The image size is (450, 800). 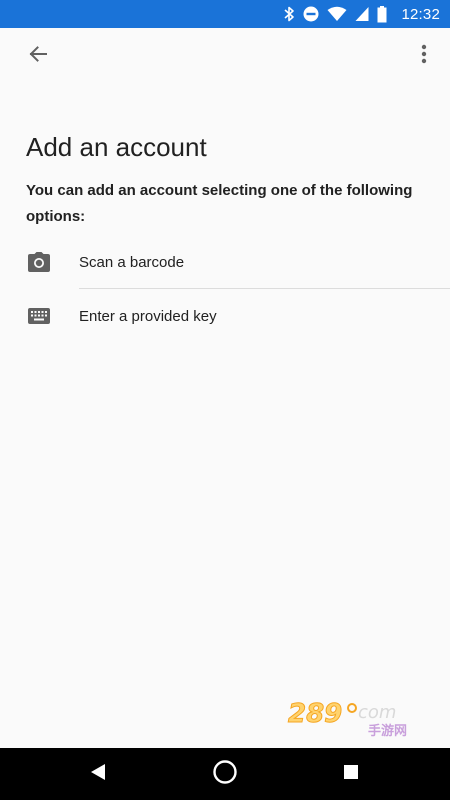 I want to click on nav-back-icon, so click(x=98, y=774).